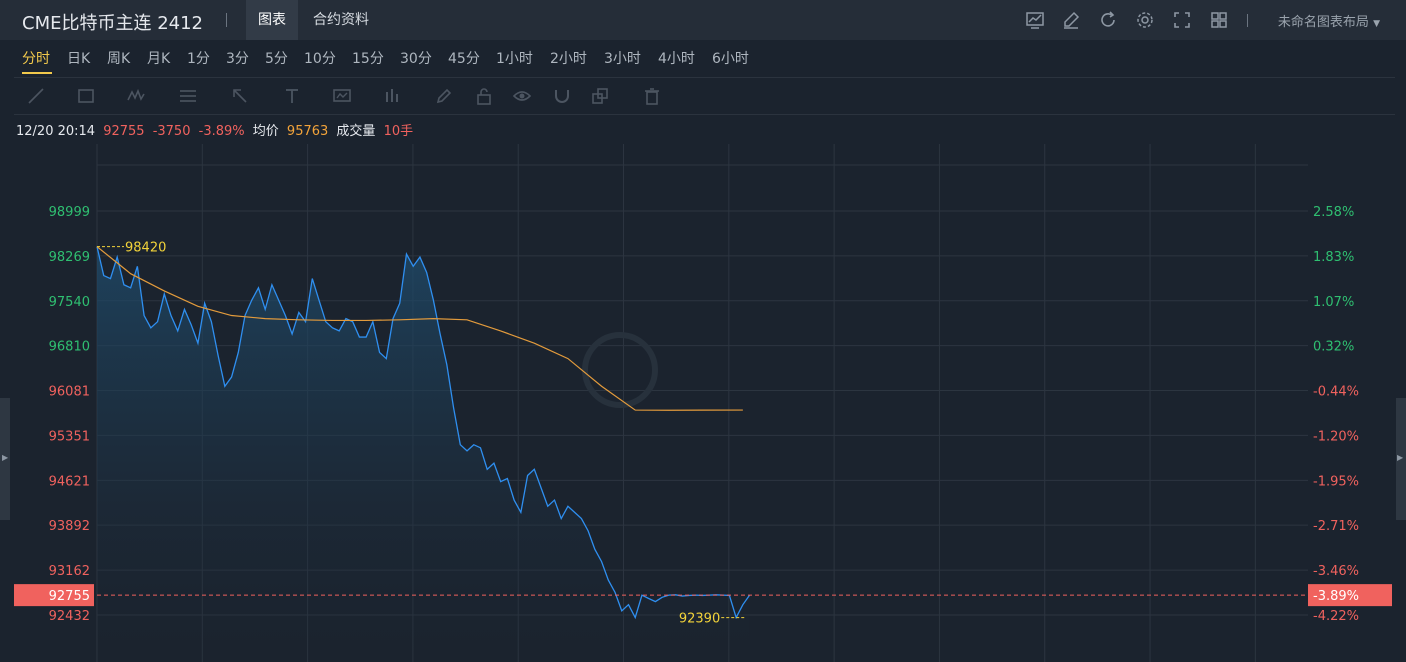 The image size is (1406, 662). I want to click on current-price-label: 92755, so click(69, 596).